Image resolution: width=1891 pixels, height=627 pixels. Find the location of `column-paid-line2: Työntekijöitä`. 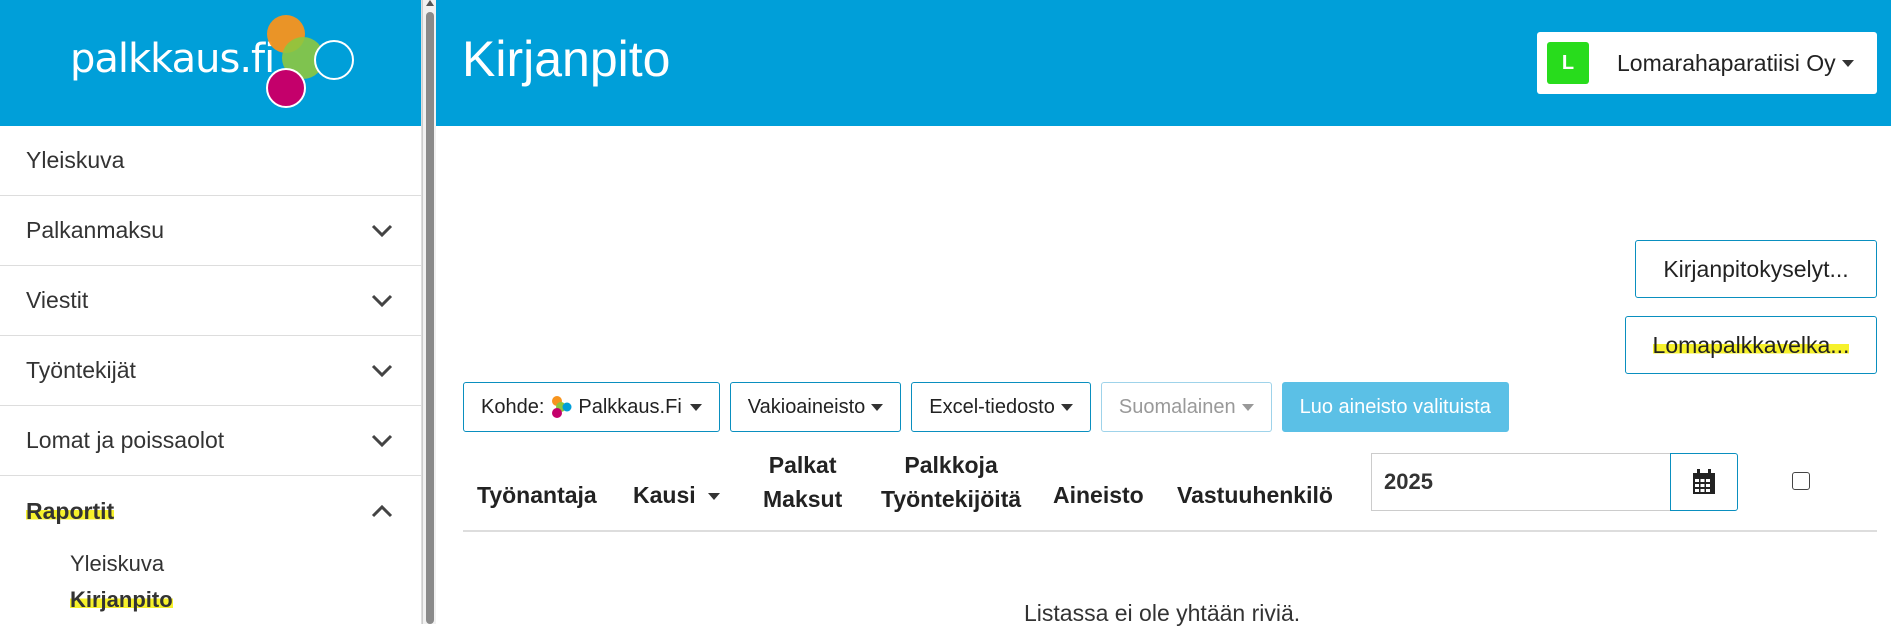

column-paid-line2: Työntekijöitä is located at coordinates (951, 499).